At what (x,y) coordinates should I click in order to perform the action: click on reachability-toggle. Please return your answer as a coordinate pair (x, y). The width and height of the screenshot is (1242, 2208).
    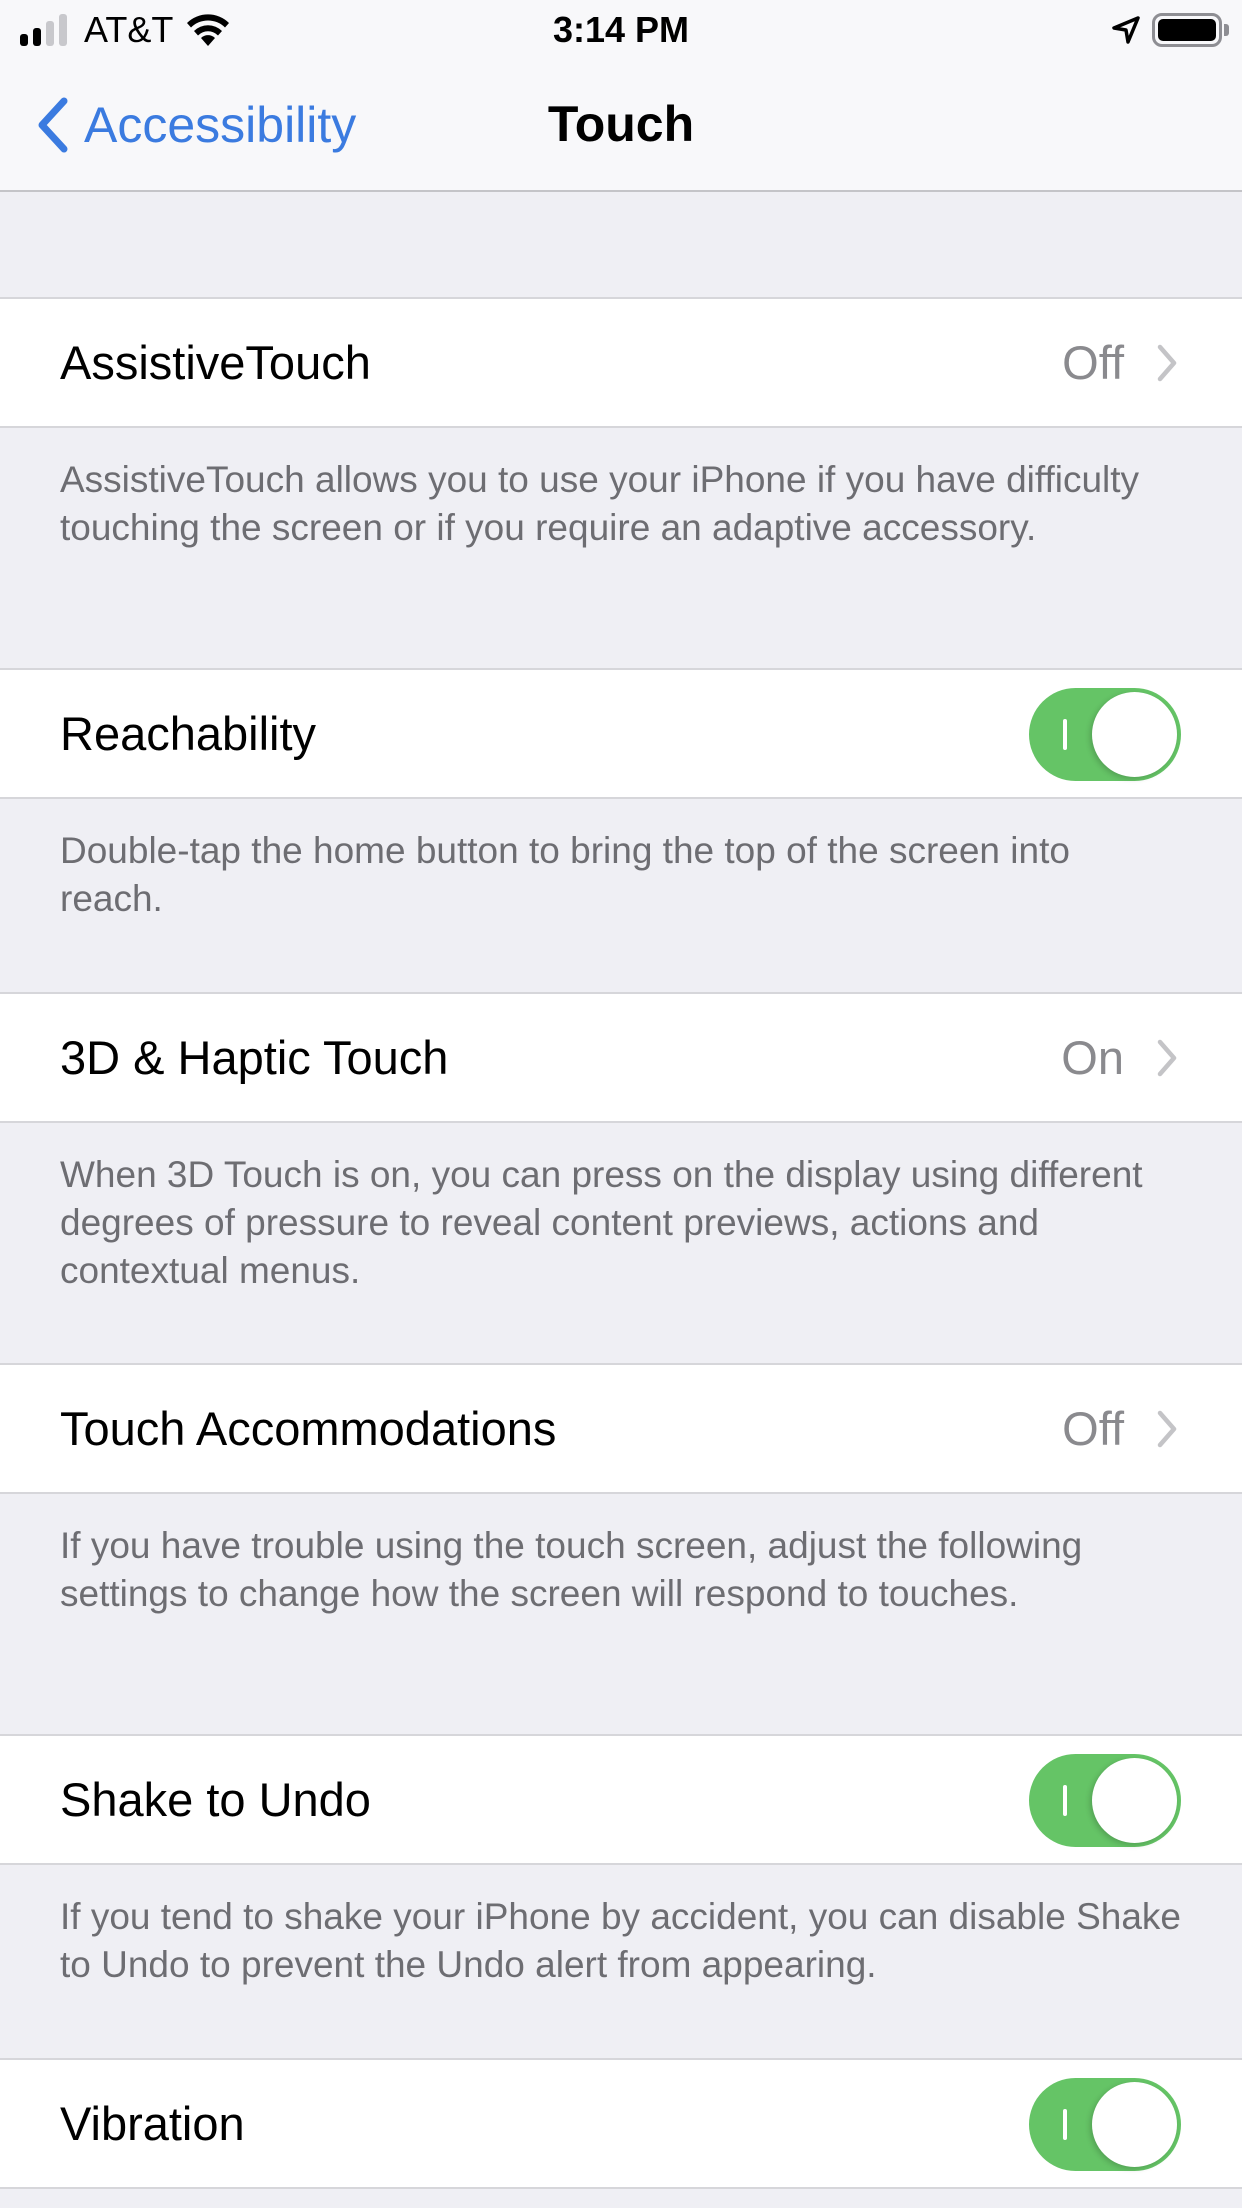
    Looking at the image, I should click on (1105, 734).